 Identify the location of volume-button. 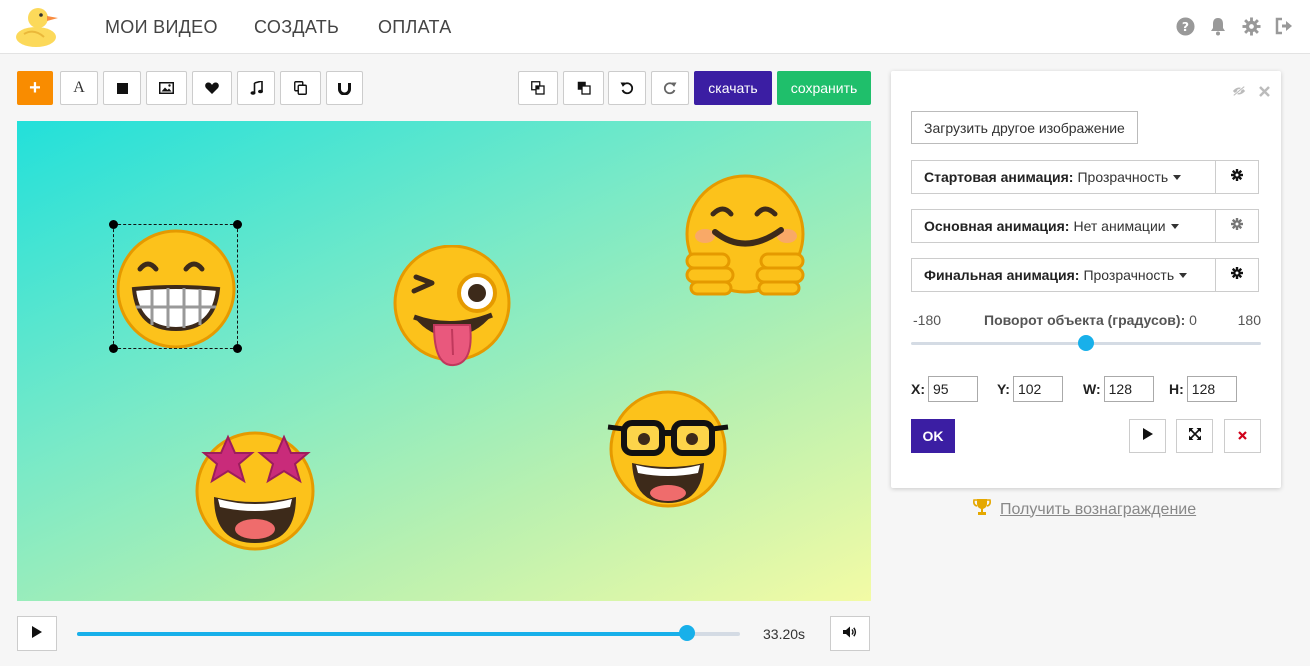
(850, 633).